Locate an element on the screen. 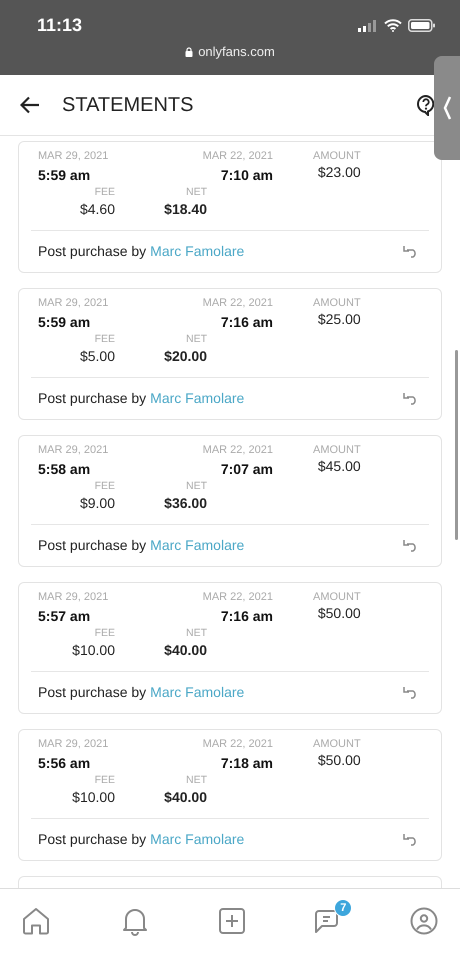 This screenshot has height=959, width=460. lock-icon is located at coordinates (189, 51).